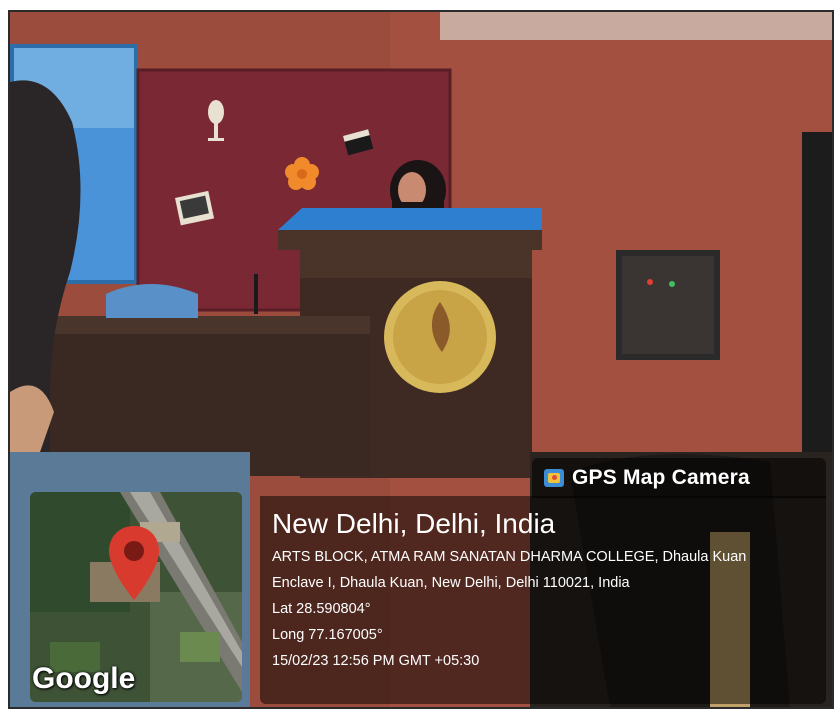 The height and width of the screenshot is (711, 836). Describe the element at coordinates (134, 563) in the screenshot. I see `location-pin-icon` at that location.